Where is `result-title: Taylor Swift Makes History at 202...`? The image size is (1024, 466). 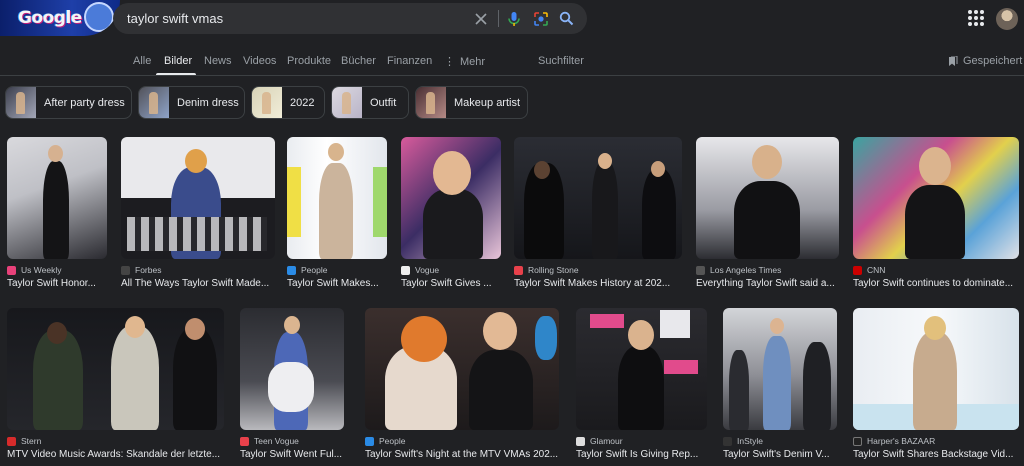 result-title: Taylor Swift Makes History at 202... is located at coordinates (598, 283).